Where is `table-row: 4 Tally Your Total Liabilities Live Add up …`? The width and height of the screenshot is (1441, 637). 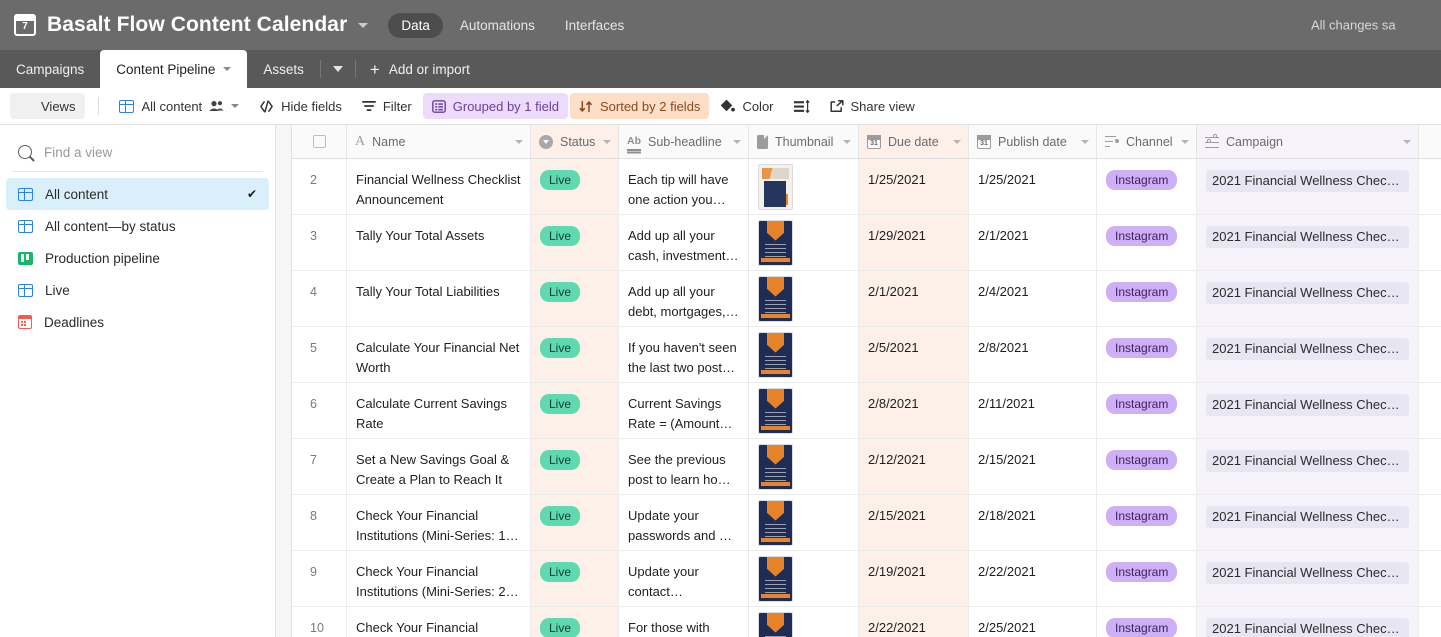
table-row: 4 Tally Your Total Liabilities Live Add up … is located at coordinates (866, 299).